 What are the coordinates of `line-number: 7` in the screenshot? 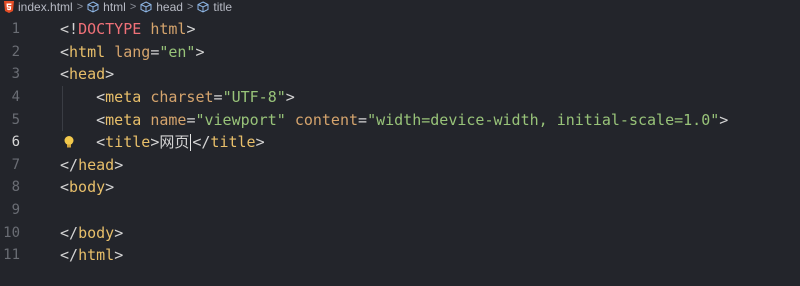 It's located at (15, 164).